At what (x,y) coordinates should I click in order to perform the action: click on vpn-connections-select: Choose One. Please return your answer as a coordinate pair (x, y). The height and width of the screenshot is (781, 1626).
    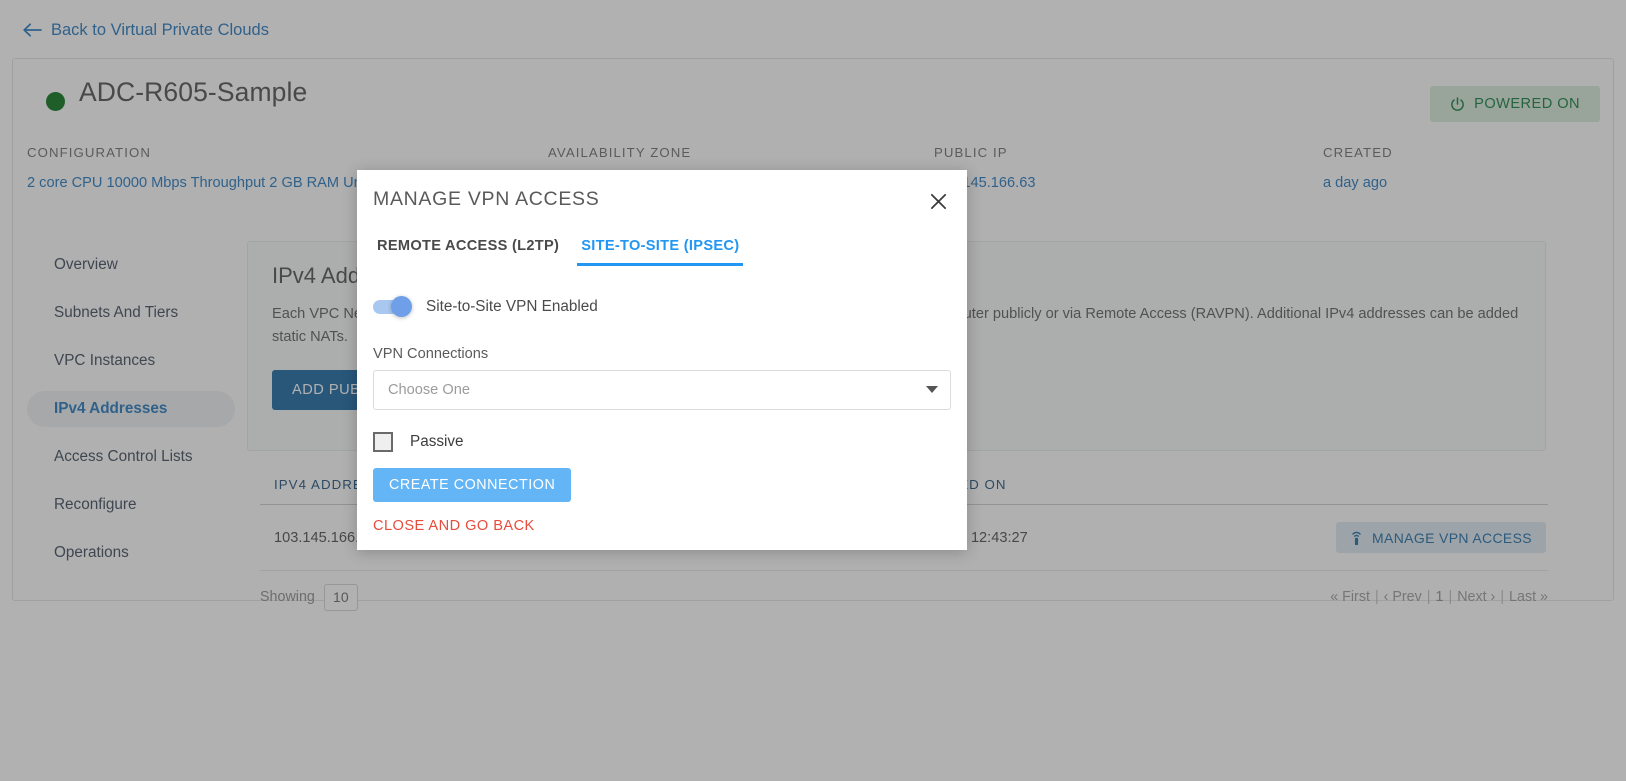
    Looking at the image, I should click on (662, 390).